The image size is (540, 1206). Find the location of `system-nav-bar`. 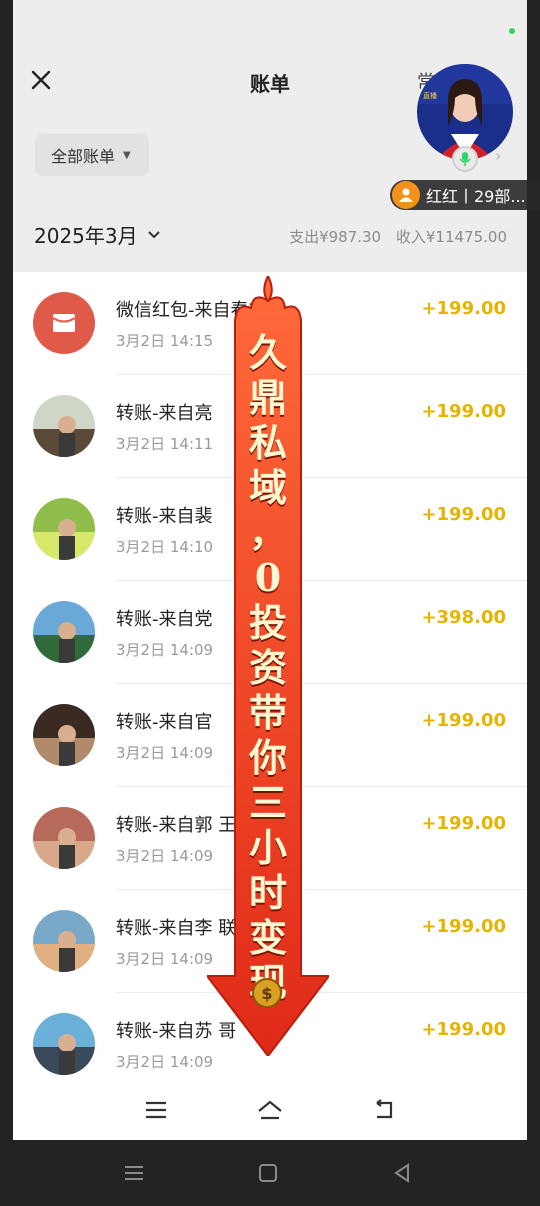

system-nav-bar is located at coordinates (270, 1173).